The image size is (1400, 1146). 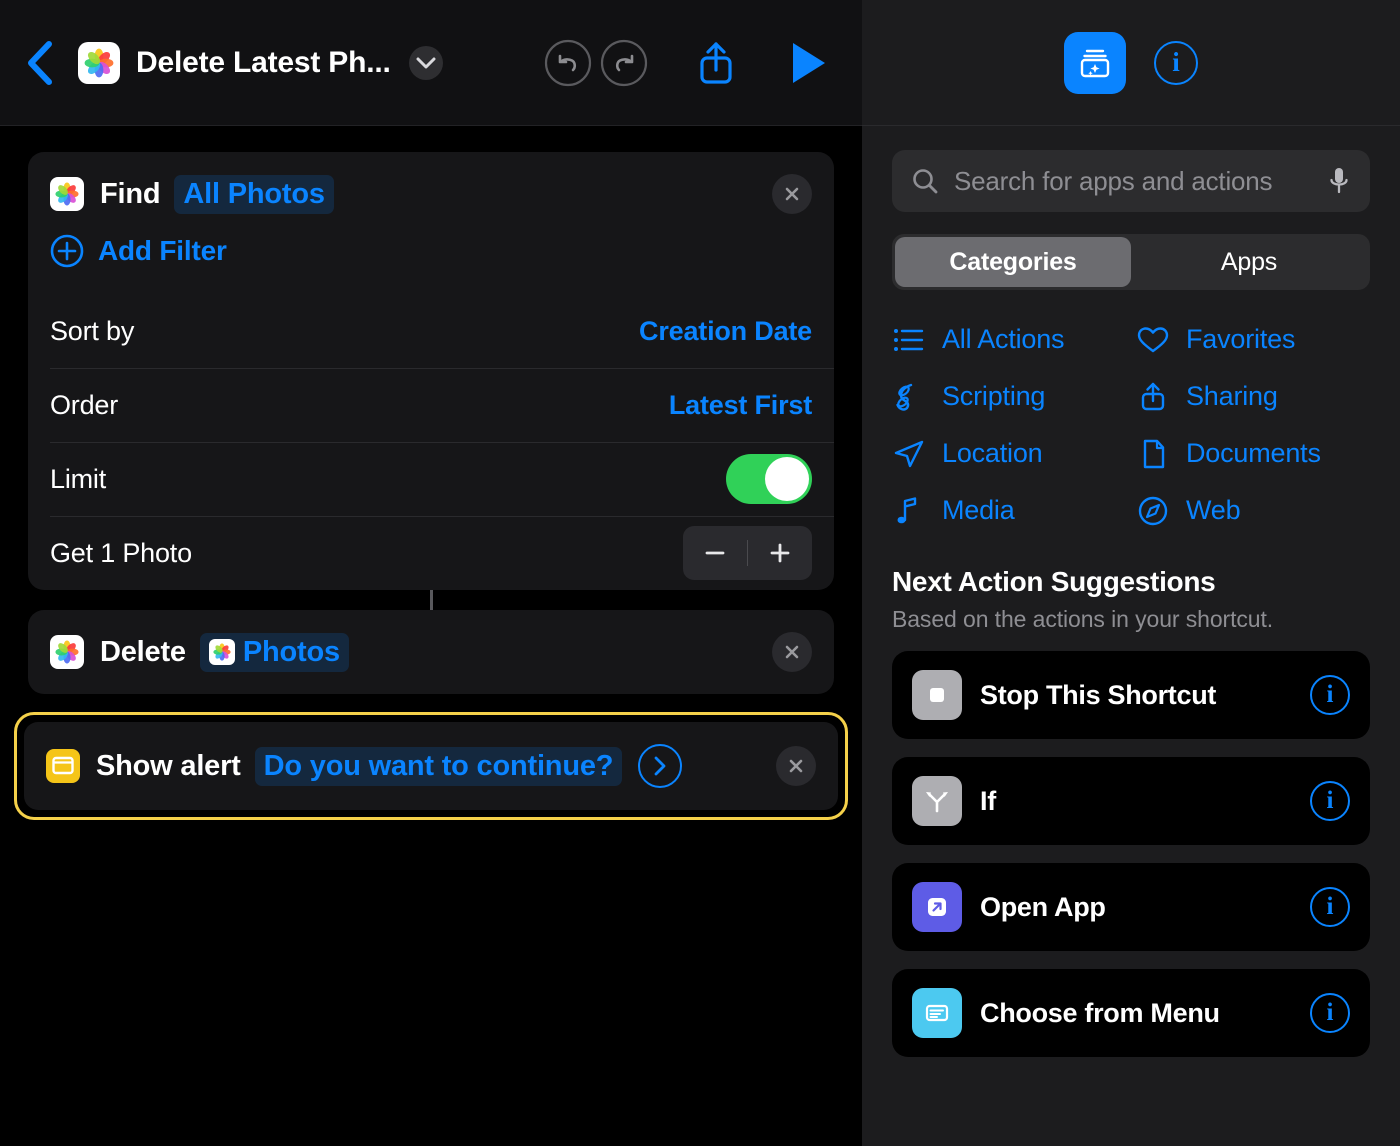 I want to click on parameter-value-order: Latest First, so click(x=740, y=405).